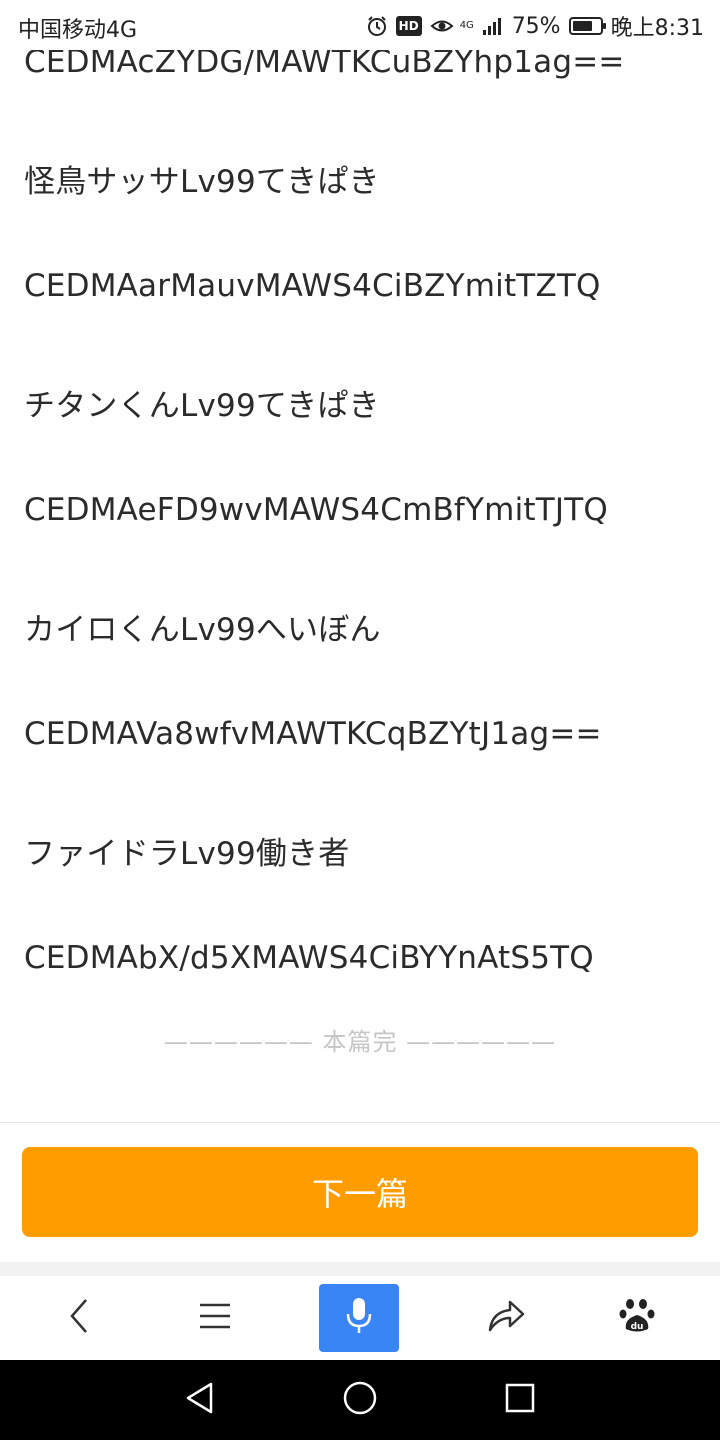  I want to click on eye-comfort-icon, so click(442, 26).